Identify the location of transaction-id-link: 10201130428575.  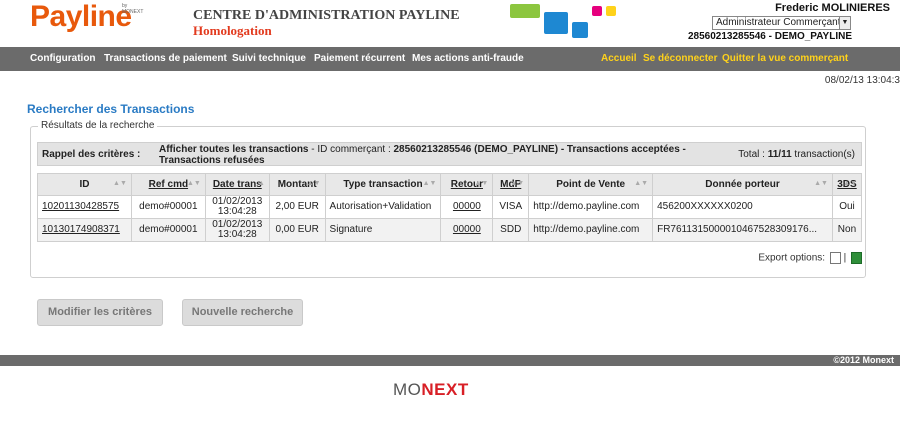
(84, 207).